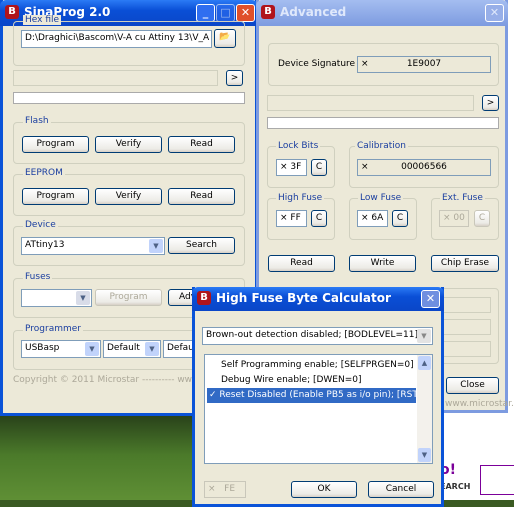  Describe the element at coordinates (128, 144) in the screenshot. I see `flash-verify-button: Verify` at that location.